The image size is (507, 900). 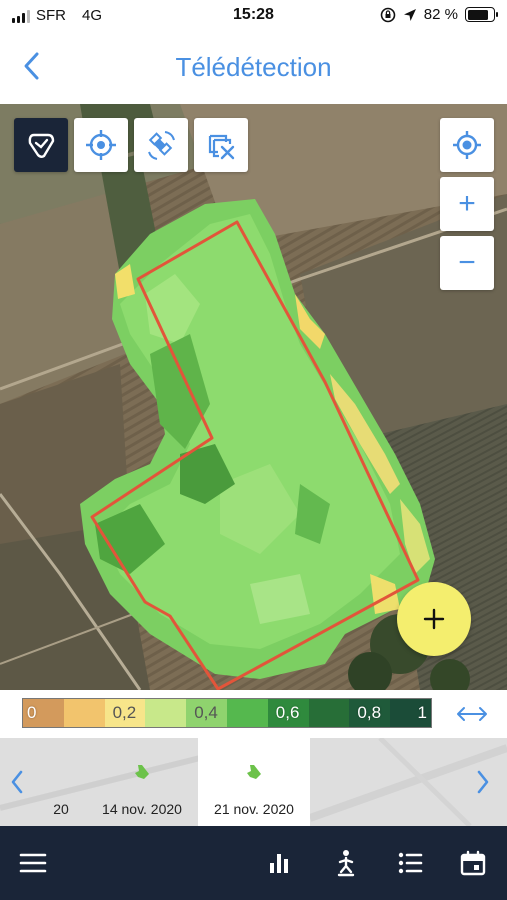 I want to click on legend-tick-label: 0,2, so click(x=124, y=712).